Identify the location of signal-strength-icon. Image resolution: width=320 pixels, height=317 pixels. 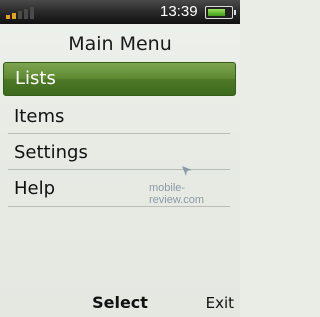
(20, 13).